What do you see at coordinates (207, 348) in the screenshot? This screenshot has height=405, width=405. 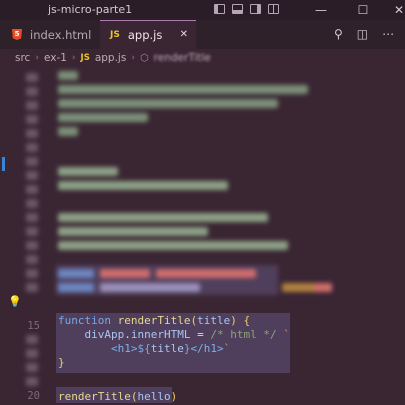 I see `code-token: </h1>` at bounding box center [207, 348].